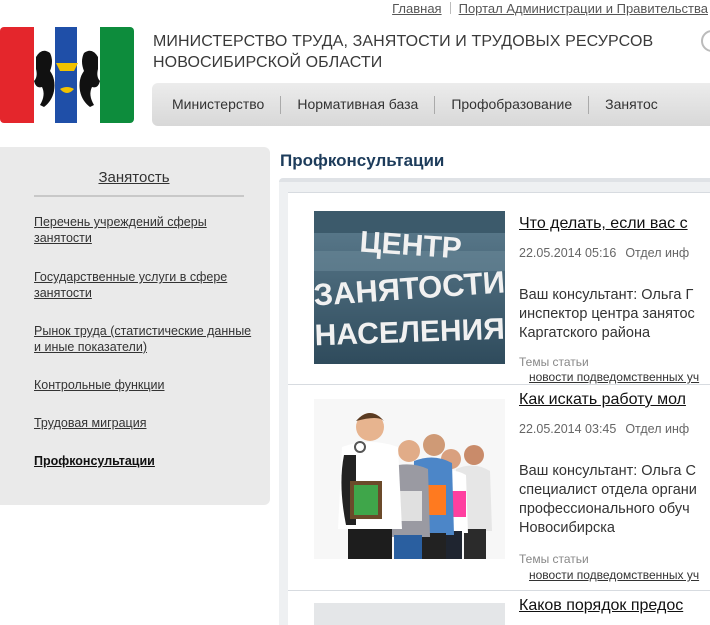 Image resolution: width=710 pixels, height=625 pixels. What do you see at coordinates (450, 8) in the screenshot?
I see `divider` at bounding box center [450, 8].